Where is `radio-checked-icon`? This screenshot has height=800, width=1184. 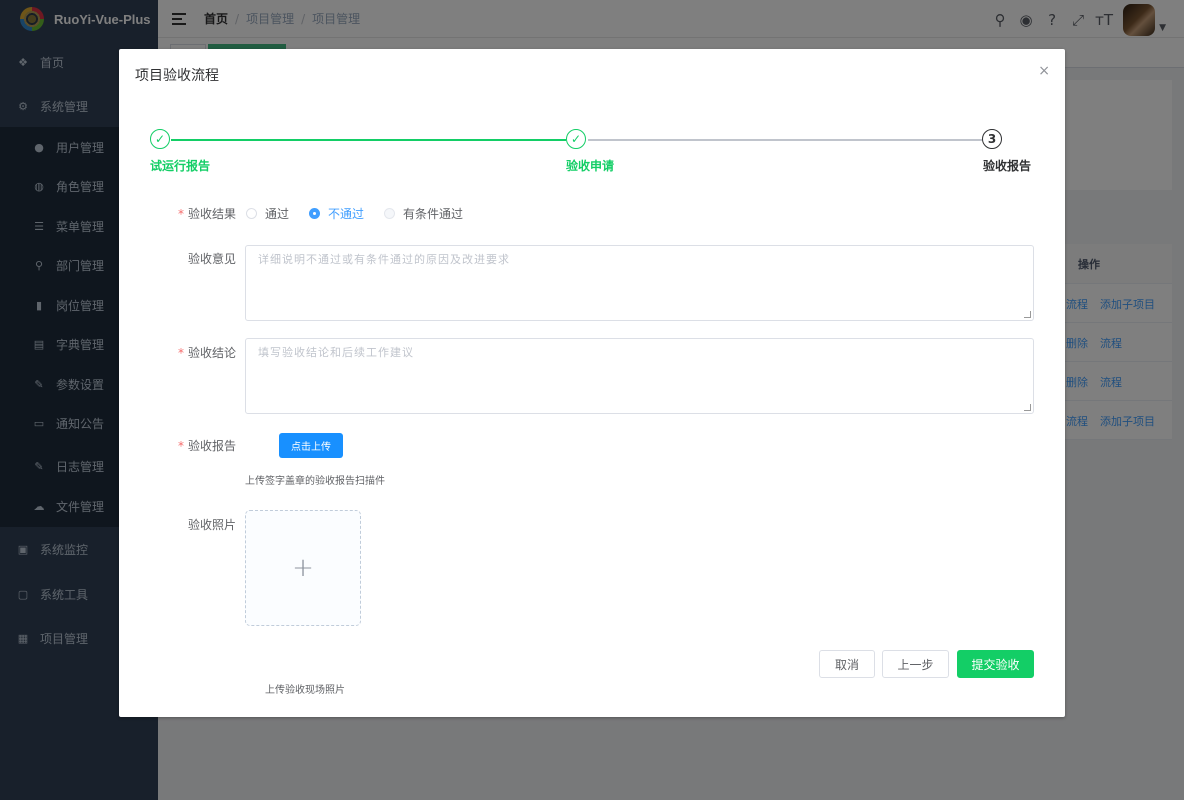 radio-checked-icon is located at coordinates (315, 213).